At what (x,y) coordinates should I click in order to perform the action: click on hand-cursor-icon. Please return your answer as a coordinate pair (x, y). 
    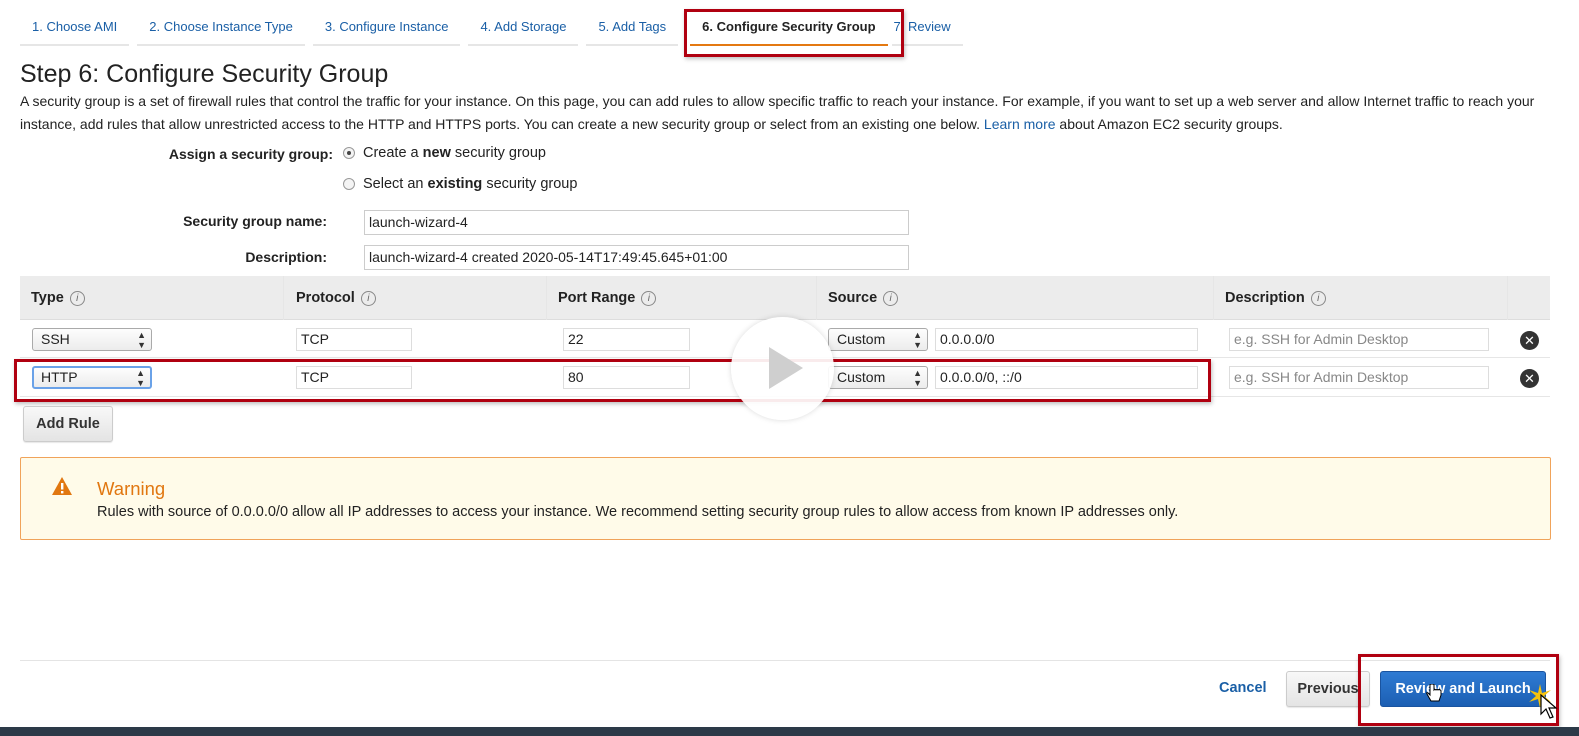
    Looking at the image, I should click on (1434, 693).